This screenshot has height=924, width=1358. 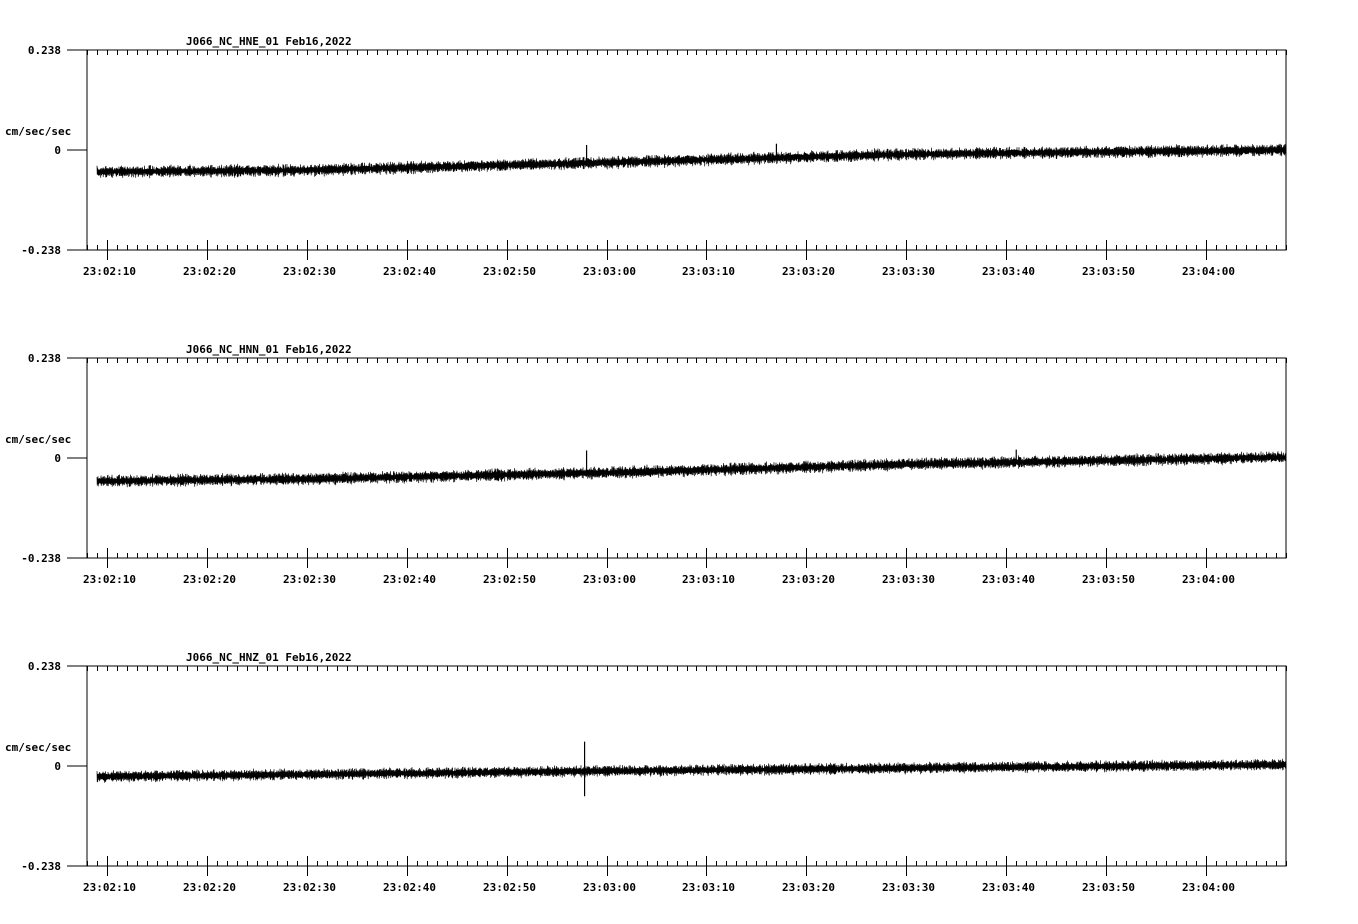 I want to click on chart-title: J066_NC_HNN_01 Feb16,2022, so click(x=269, y=349).